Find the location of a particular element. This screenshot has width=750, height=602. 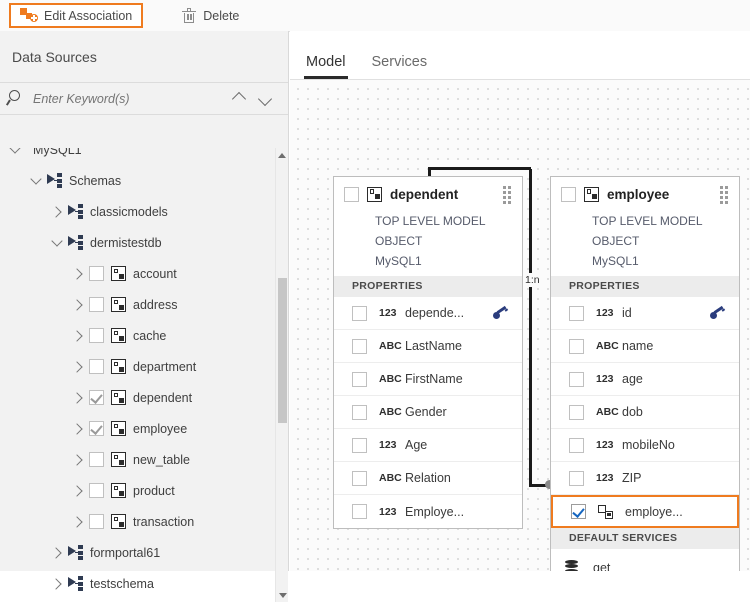

search-prev-button is located at coordinates (239, 99).